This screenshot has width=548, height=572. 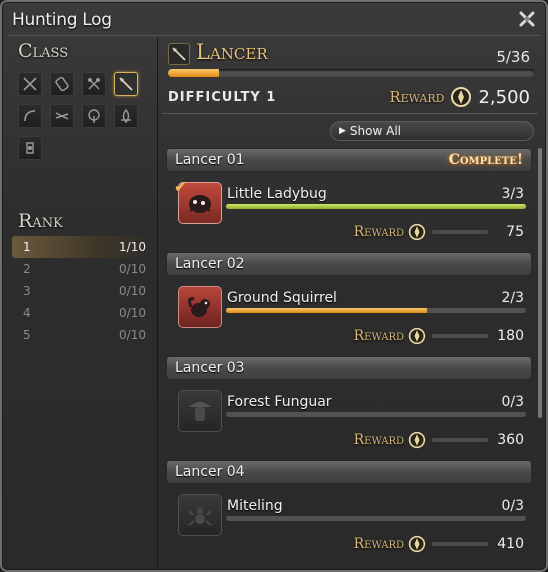 I want to click on hunting-entry: Lancer 02 Ground Squirrel 2/3 Reward 180, so click(x=350, y=304).